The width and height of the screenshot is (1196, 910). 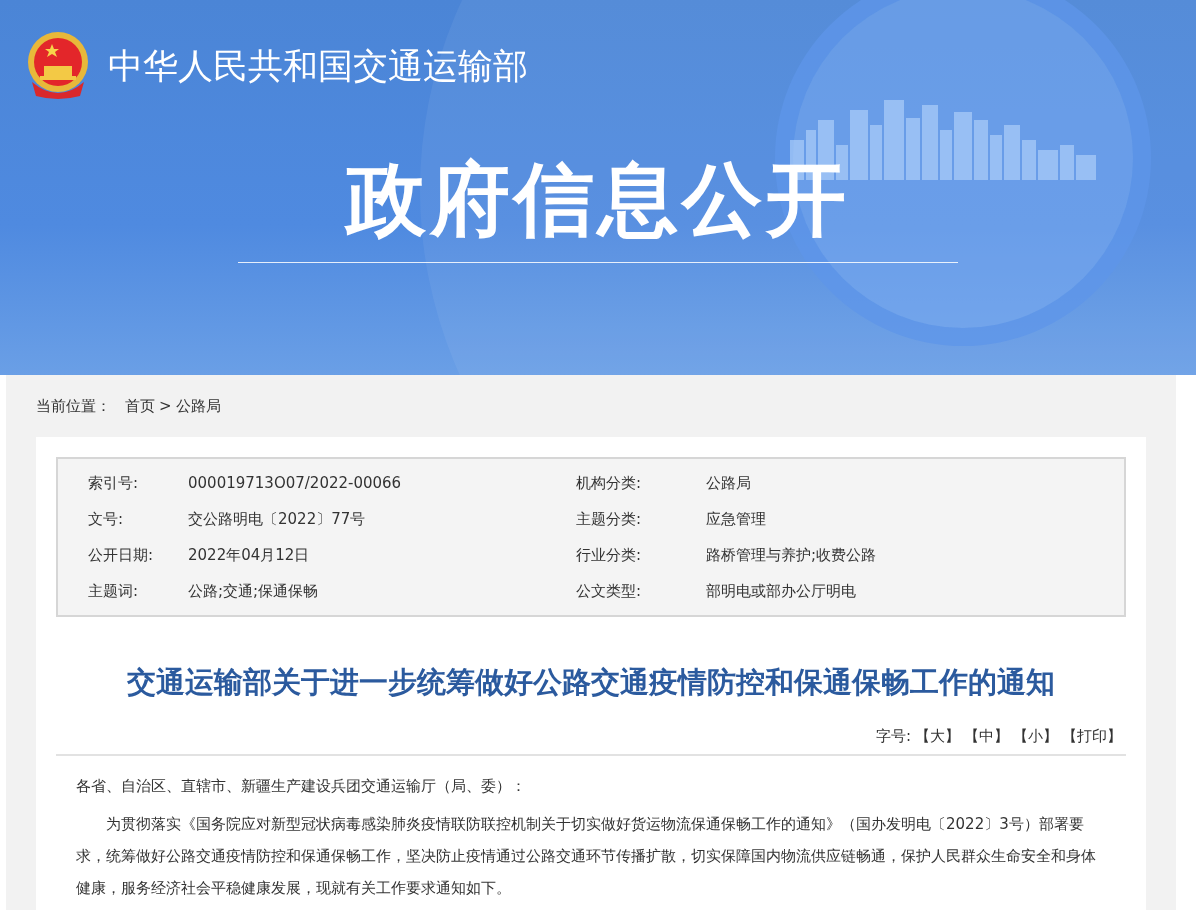 What do you see at coordinates (586, 856) in the screenshot?
I see `body-paragraph: 为贯彻落实《国务院应对新型冠状病毒感染肺炎疫情联防联控机制关于切实做好货运物流保通保畅工作的通知》（国办发明电〔2022〕3号）部署要求，统筹做好公路交通疫情防控和保通保畅工作，坚决防止疫情通过公路交通环节传播扩散，切实保障国内物流供应链畅通，保护人民群众生命安全和身体健康，服务经济社会平稳健康发展，现就有关工作要求通知如下。` at bounding box center [586, 856].